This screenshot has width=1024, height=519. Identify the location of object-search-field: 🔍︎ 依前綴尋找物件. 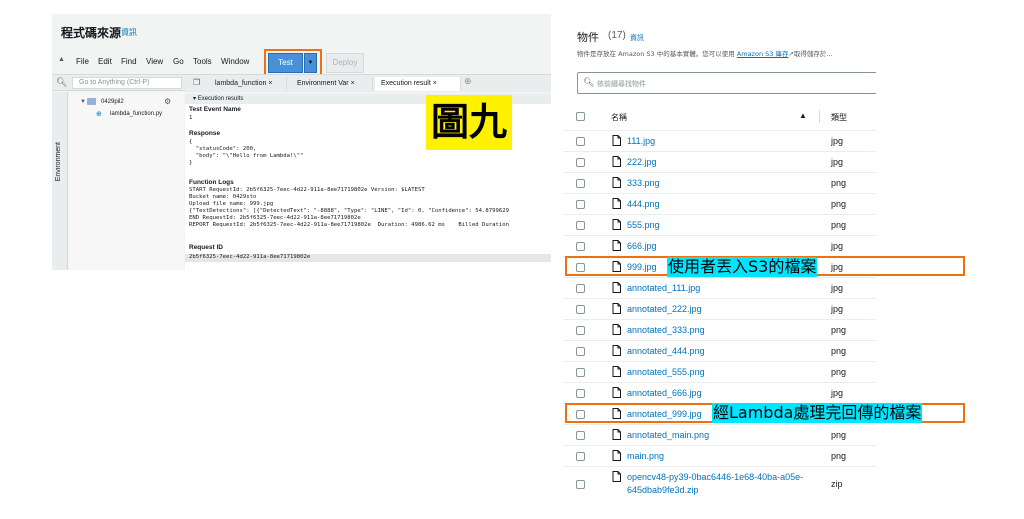
(726, 83).